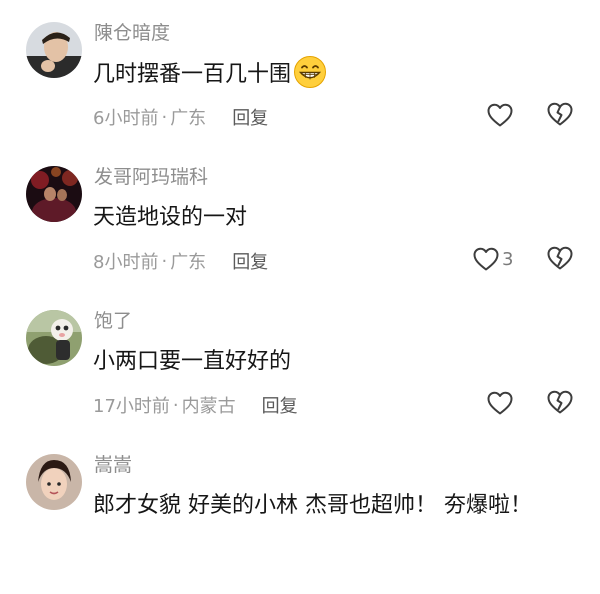 Image resolution: width=600 pixels, height=594 pixels. What do you see at coordinates (131, 406) in the screenshot?
I see `comment-time: 17小时前` at bounding box center [131, 406].